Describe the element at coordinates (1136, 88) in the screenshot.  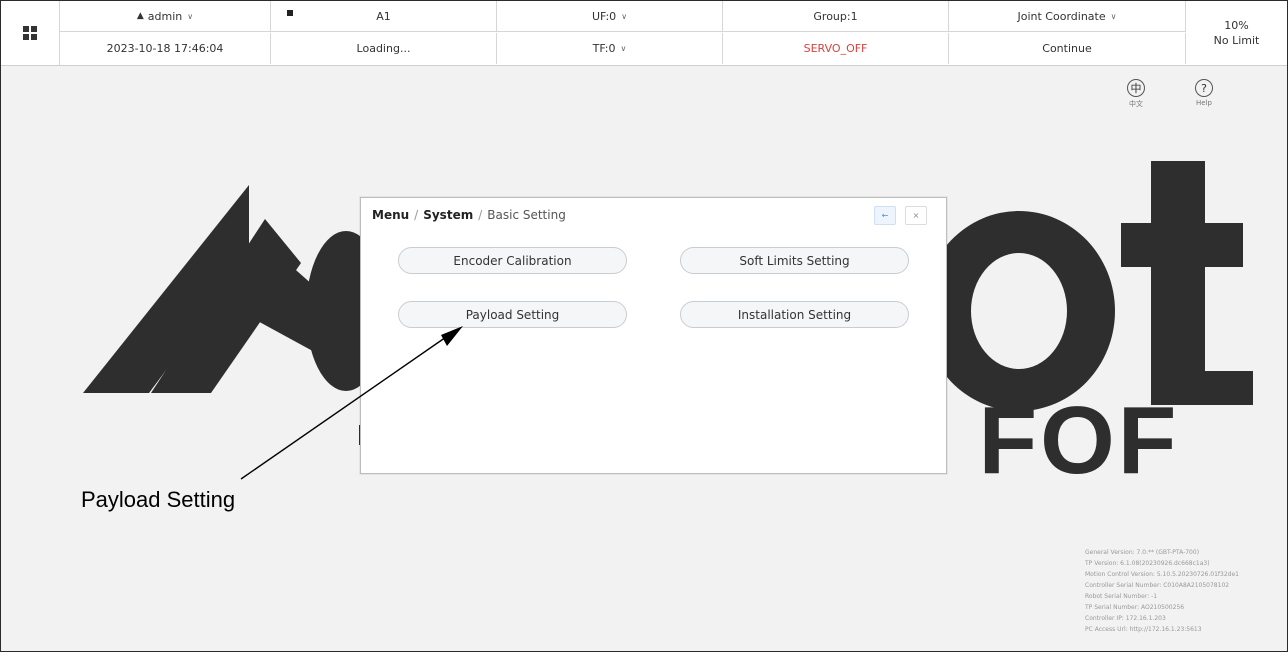
I see `language-icon: 中` at that location.